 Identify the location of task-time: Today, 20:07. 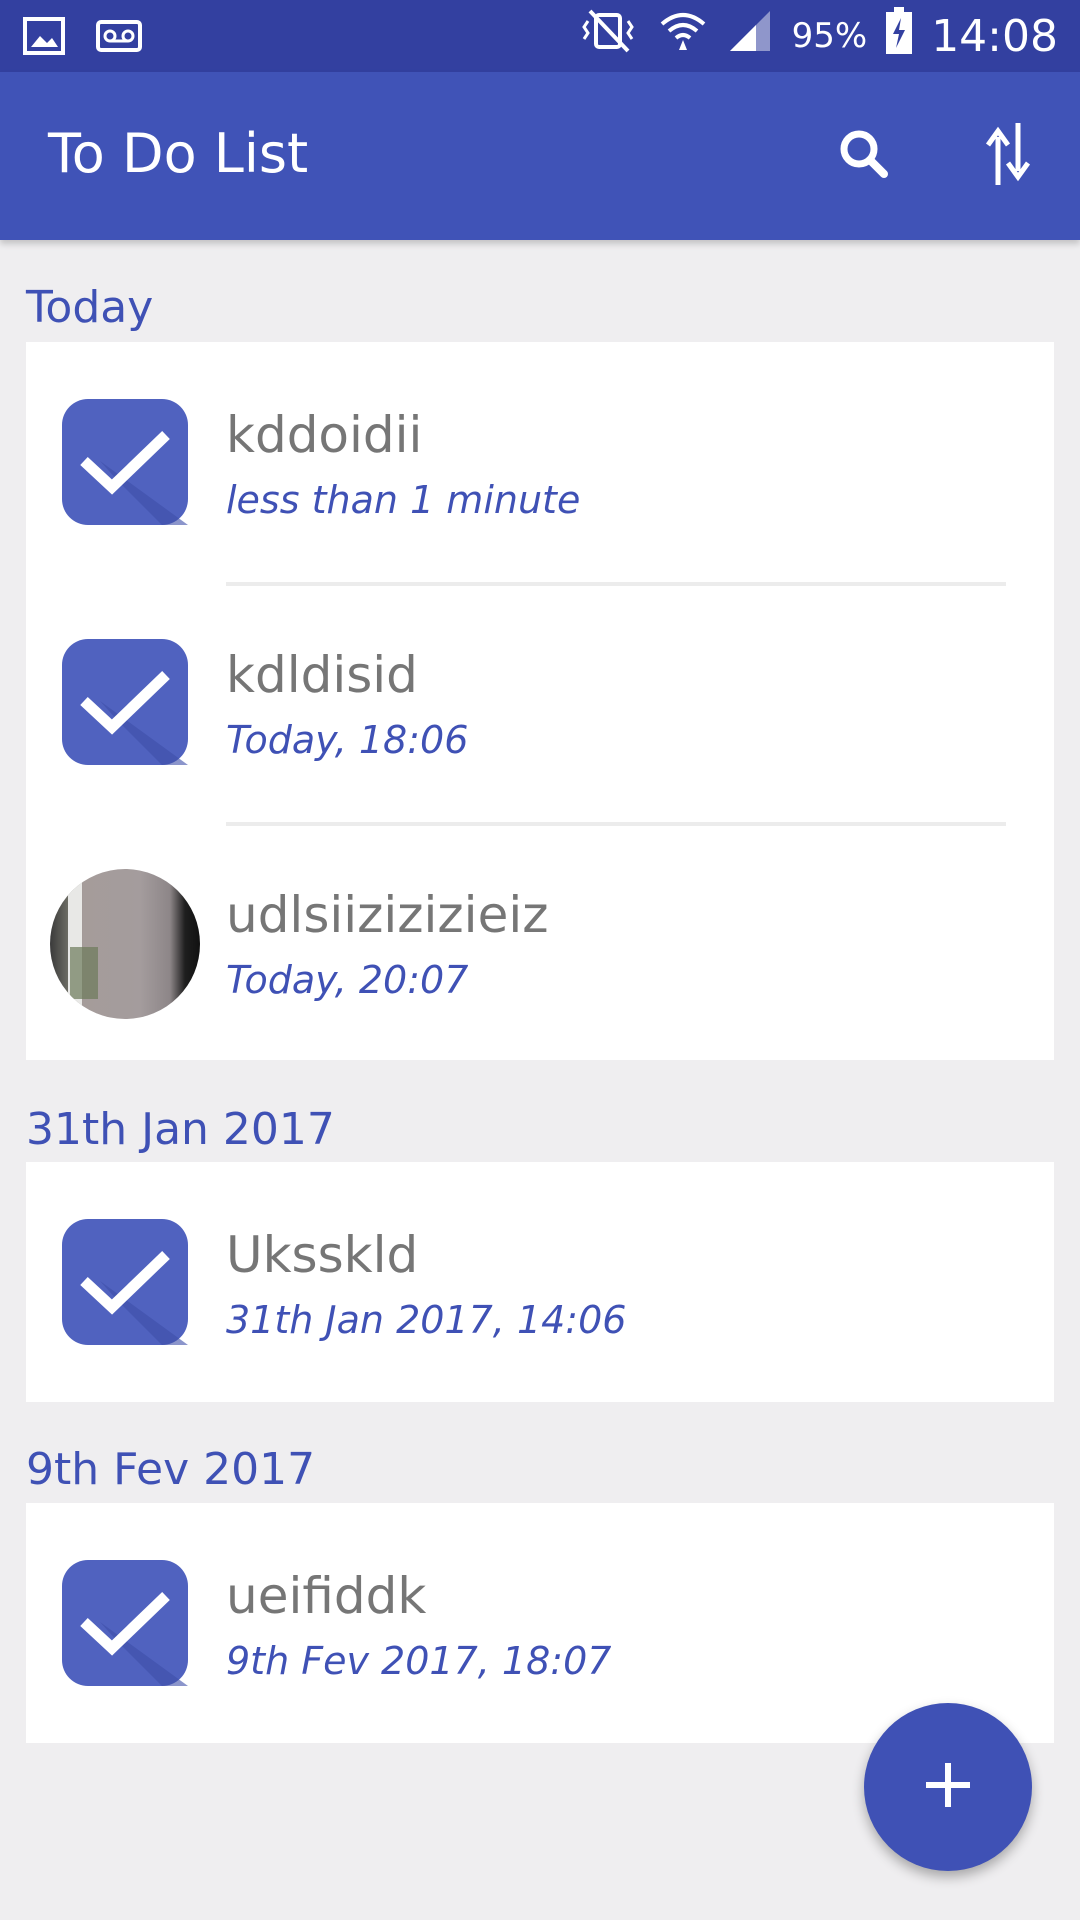
(347, 980).